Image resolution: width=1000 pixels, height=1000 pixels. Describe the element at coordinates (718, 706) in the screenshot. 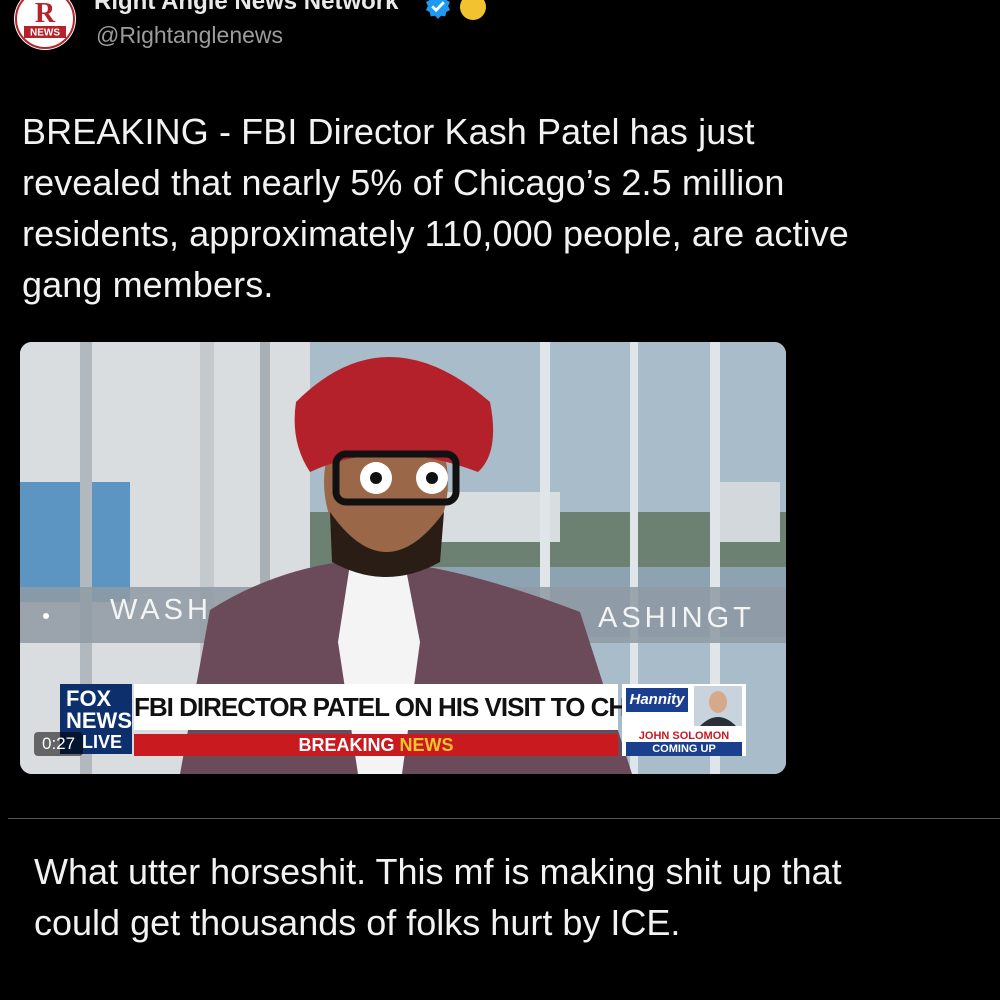

I see `guest-photo` at that location.